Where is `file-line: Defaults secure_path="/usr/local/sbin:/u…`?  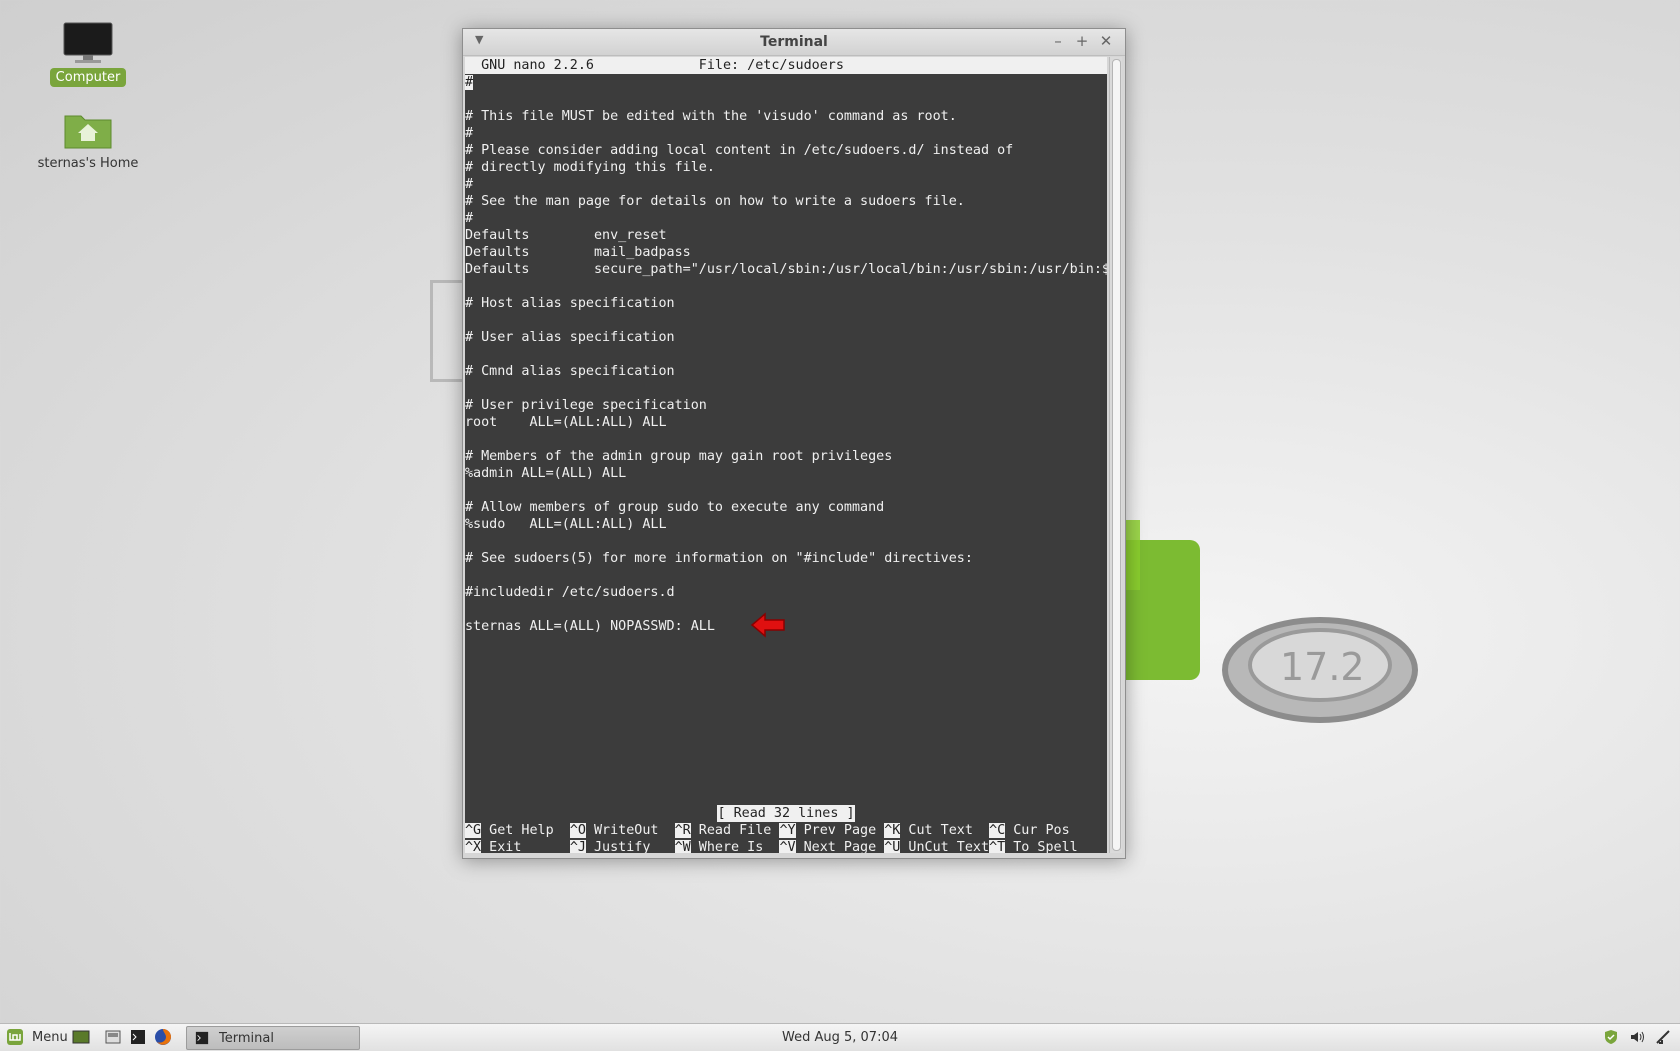 file-line: Defaults secure_path="/usr/local/sbin:/u… is located at coordinates (786, 269).